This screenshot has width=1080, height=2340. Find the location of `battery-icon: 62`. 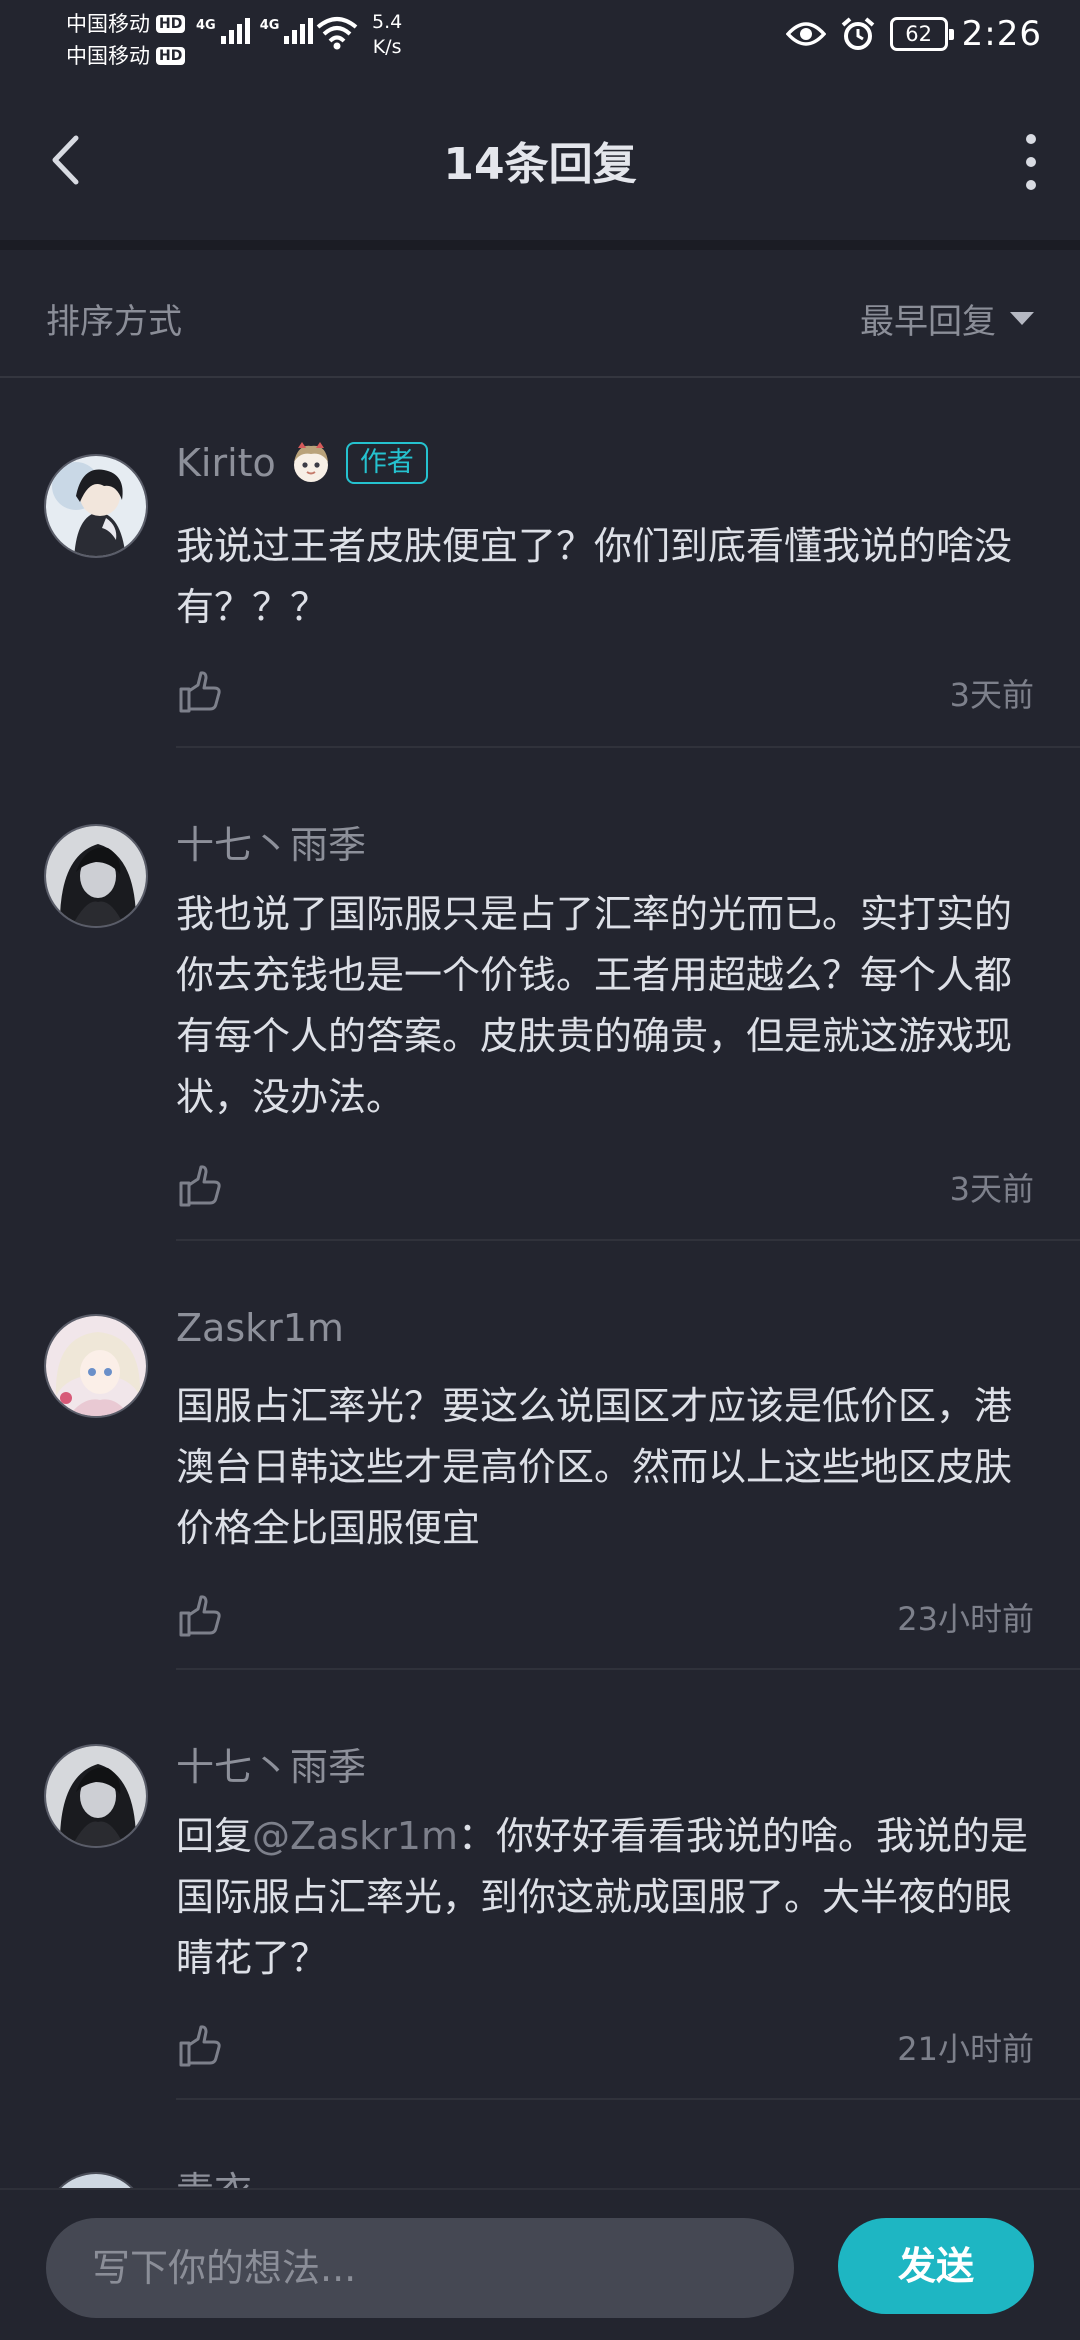

battery-icon: 62 is located at coordinates (921, 34).